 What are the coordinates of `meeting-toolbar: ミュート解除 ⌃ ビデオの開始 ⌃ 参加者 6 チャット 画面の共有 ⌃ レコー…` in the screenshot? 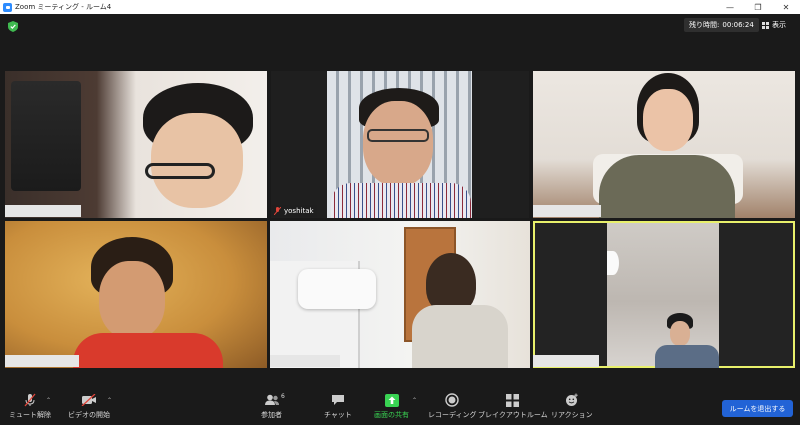 It's located at (400, 407).